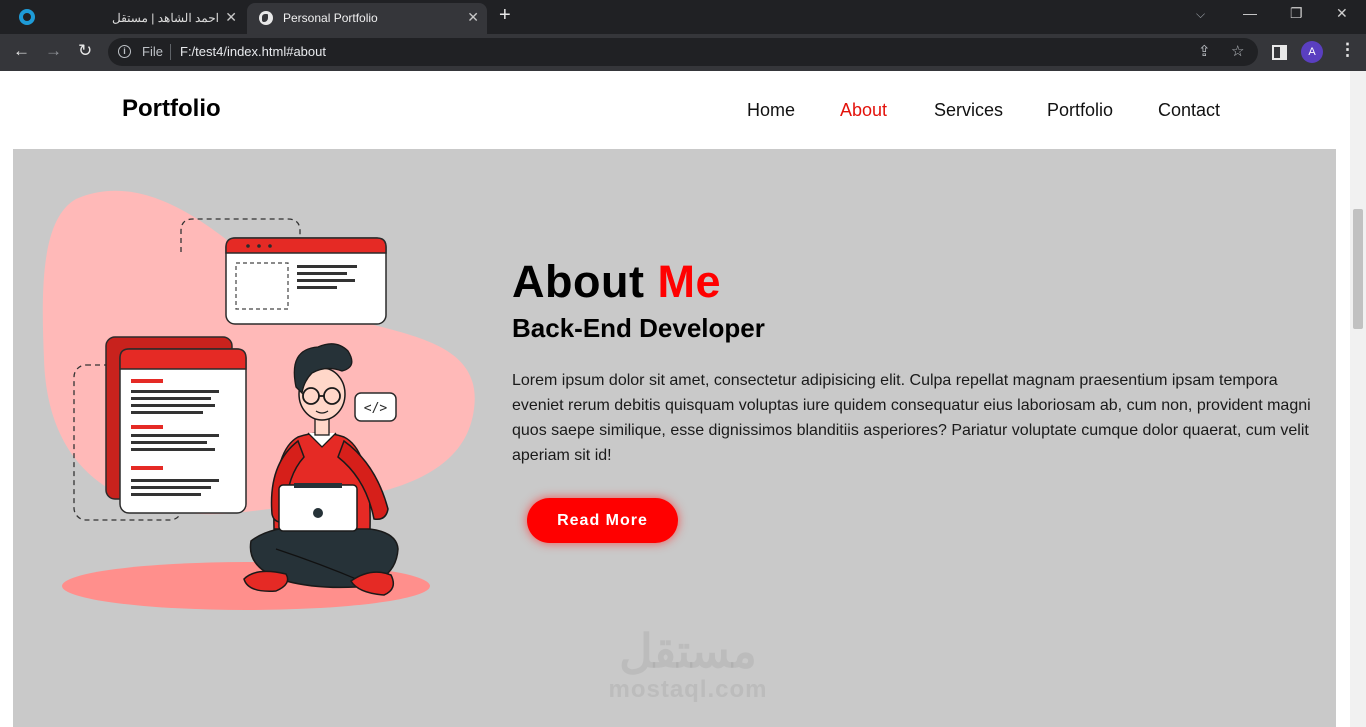 The width and height of the screenshot is (1366, 727). What do you see at coordinates (1358, 269) in the screenshot?
I see `scrollbar-thumb` at bounding box center [1358, 269].